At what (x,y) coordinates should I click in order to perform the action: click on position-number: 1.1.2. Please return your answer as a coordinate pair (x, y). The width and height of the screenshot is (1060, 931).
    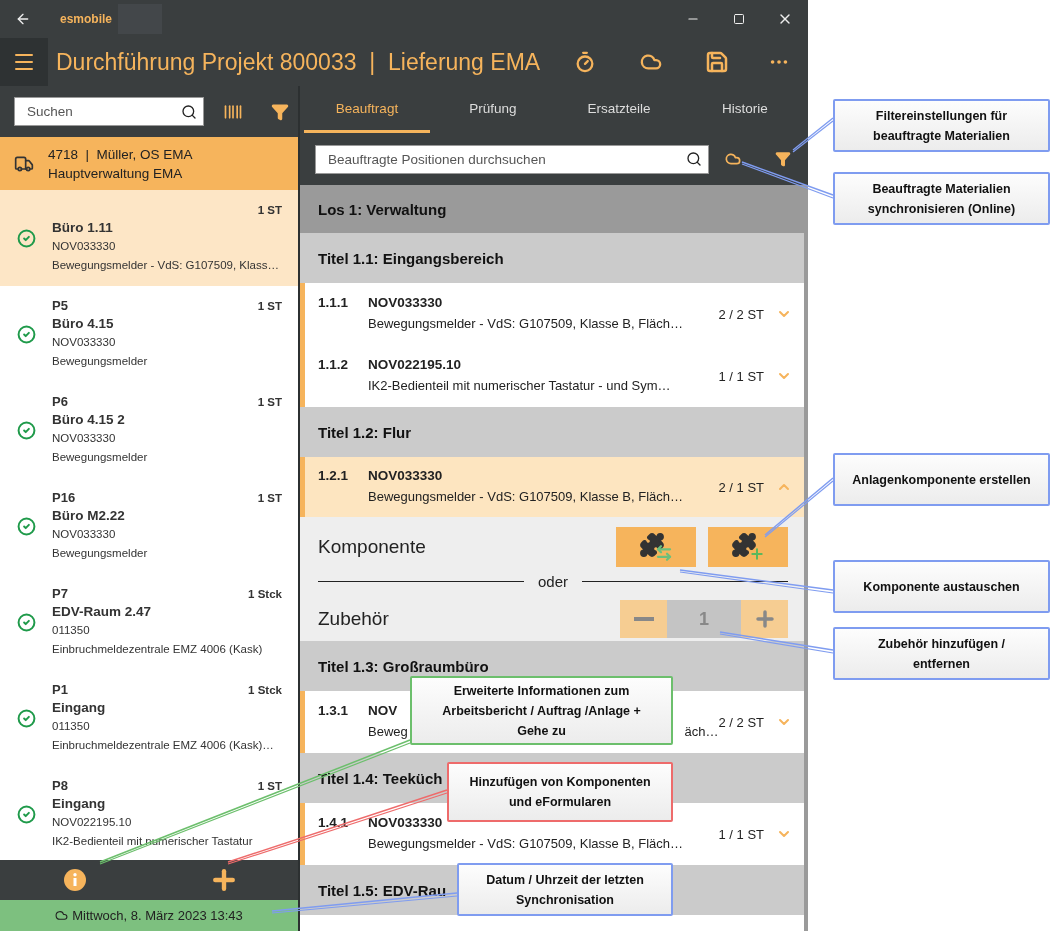
    Looking at the image, I should click on (334, 365).